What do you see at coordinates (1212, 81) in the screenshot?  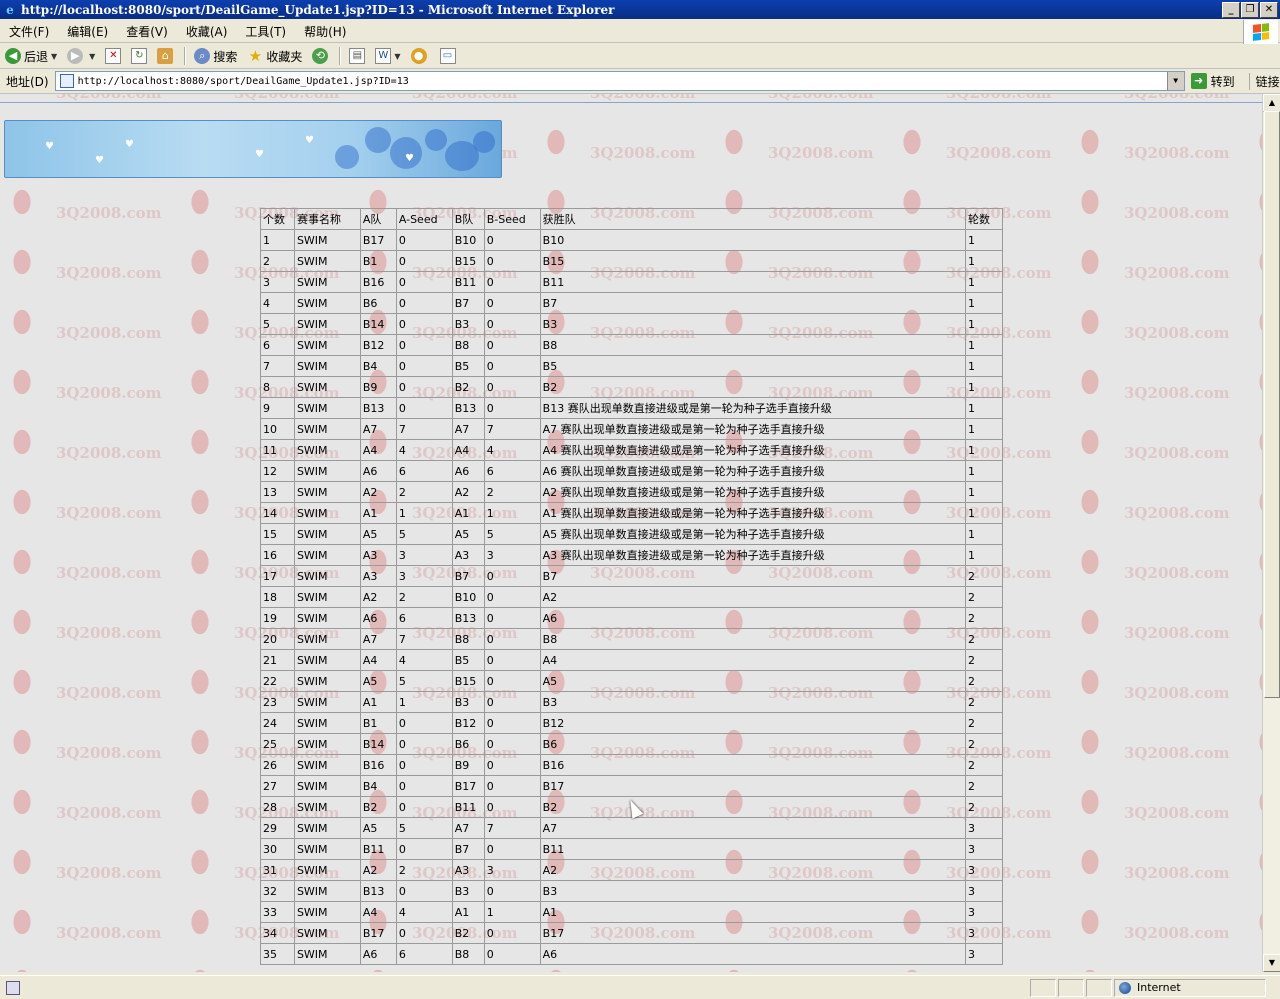 I see `go-button: ➜ 转到` at bounding box center [1212, 81].